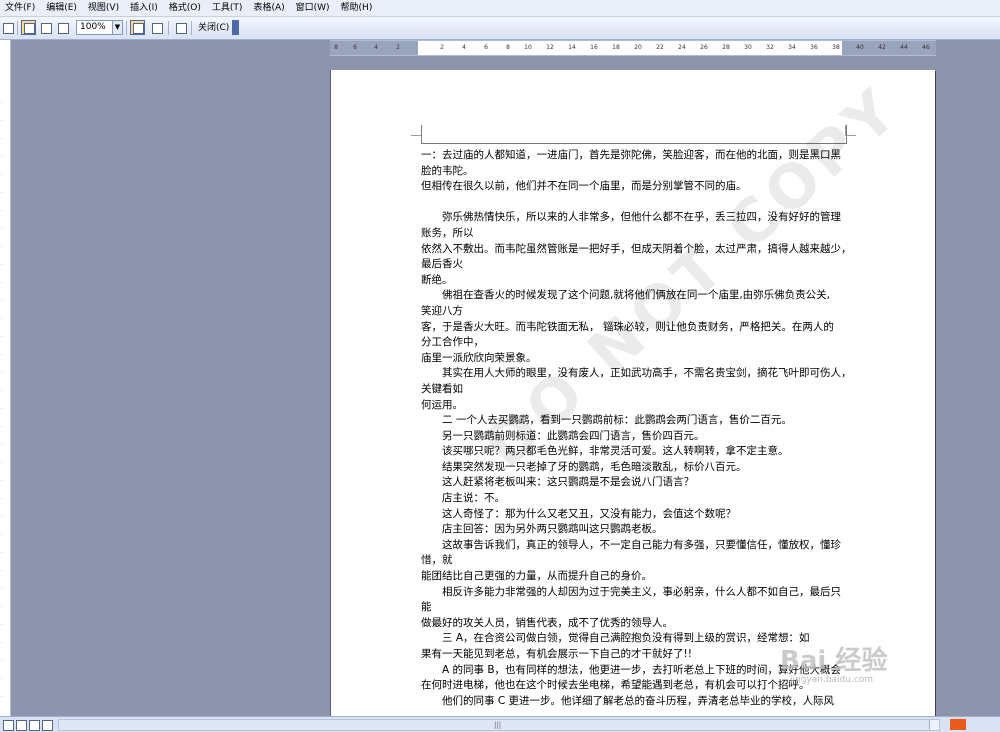  I want to click on view-ruler-icon, so click(137, 27).